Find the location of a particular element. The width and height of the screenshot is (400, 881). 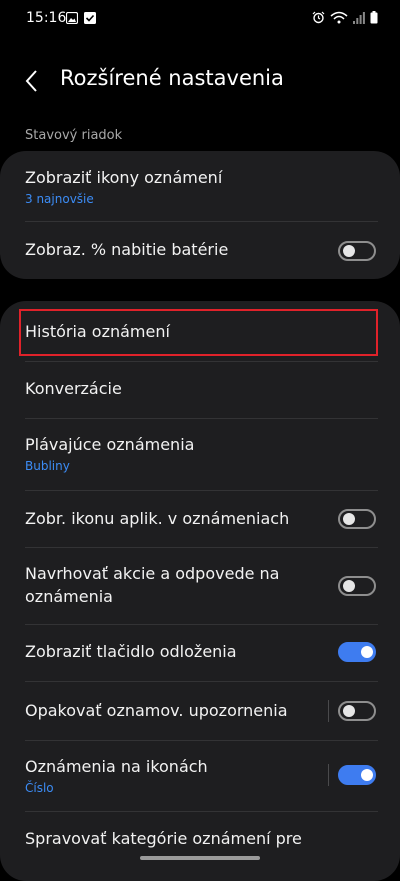

status-time: 15:16 is located at coordinates (46, 18).